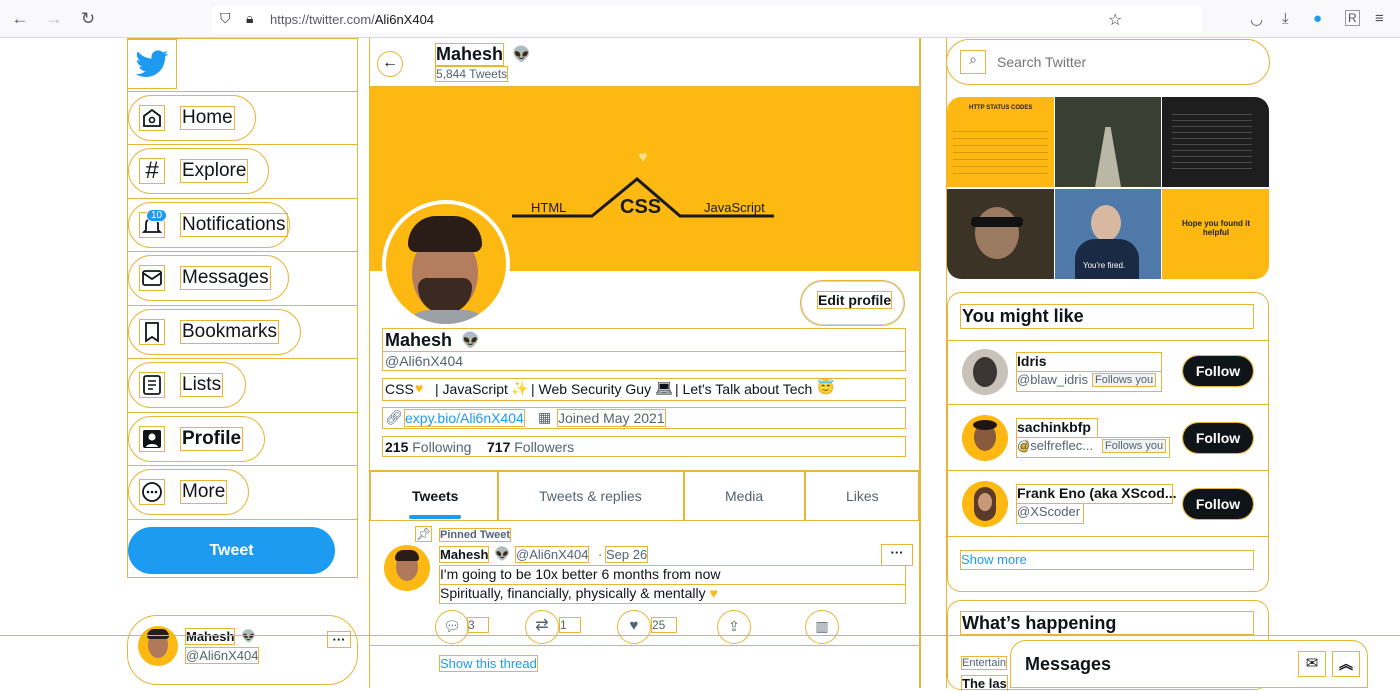 This screenshot has height=691, width=1400. What do you see at coordinates (1054, 427) in the screenshot?
I see `suggestion-name: sachinkbfp` at bounding box center [1054, 427].